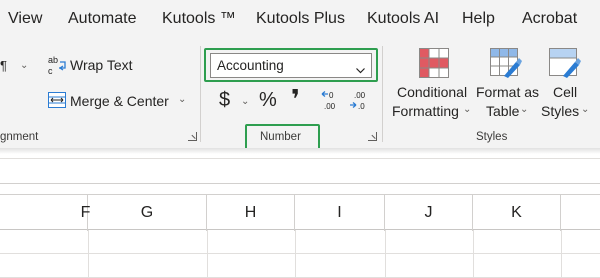 This screenshot has width=600, height=278. I want to click on format-as-table-icon, so click(506, 63).